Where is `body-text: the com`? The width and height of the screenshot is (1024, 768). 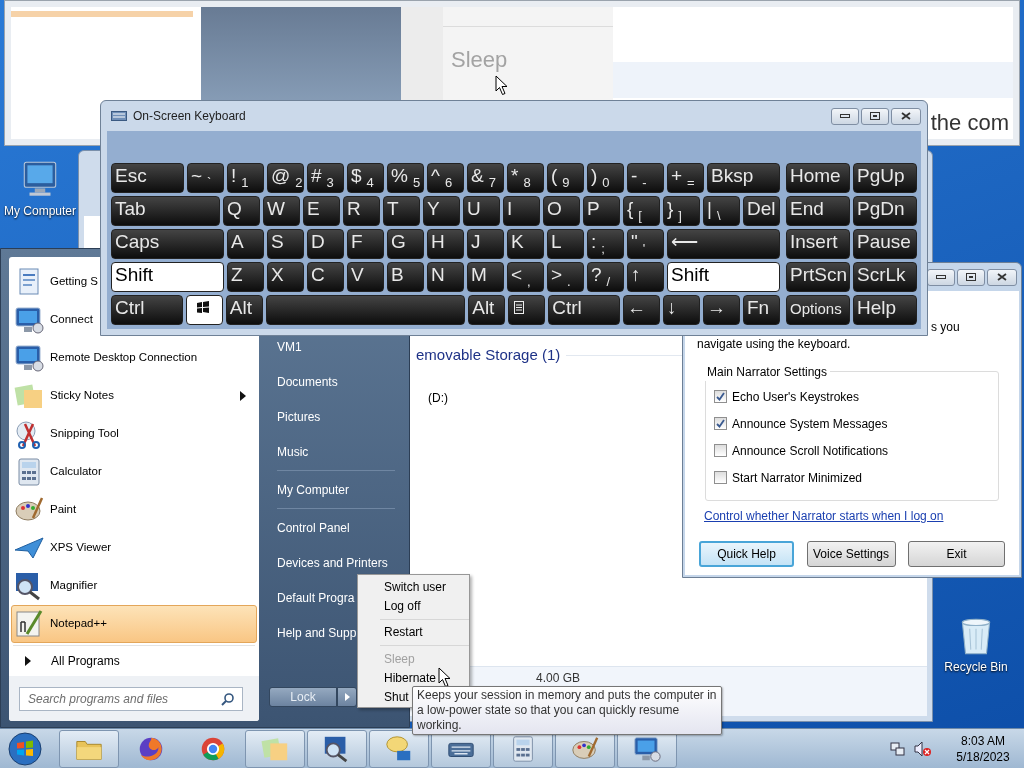 body-text: the com is located at coordinates (969, 123).